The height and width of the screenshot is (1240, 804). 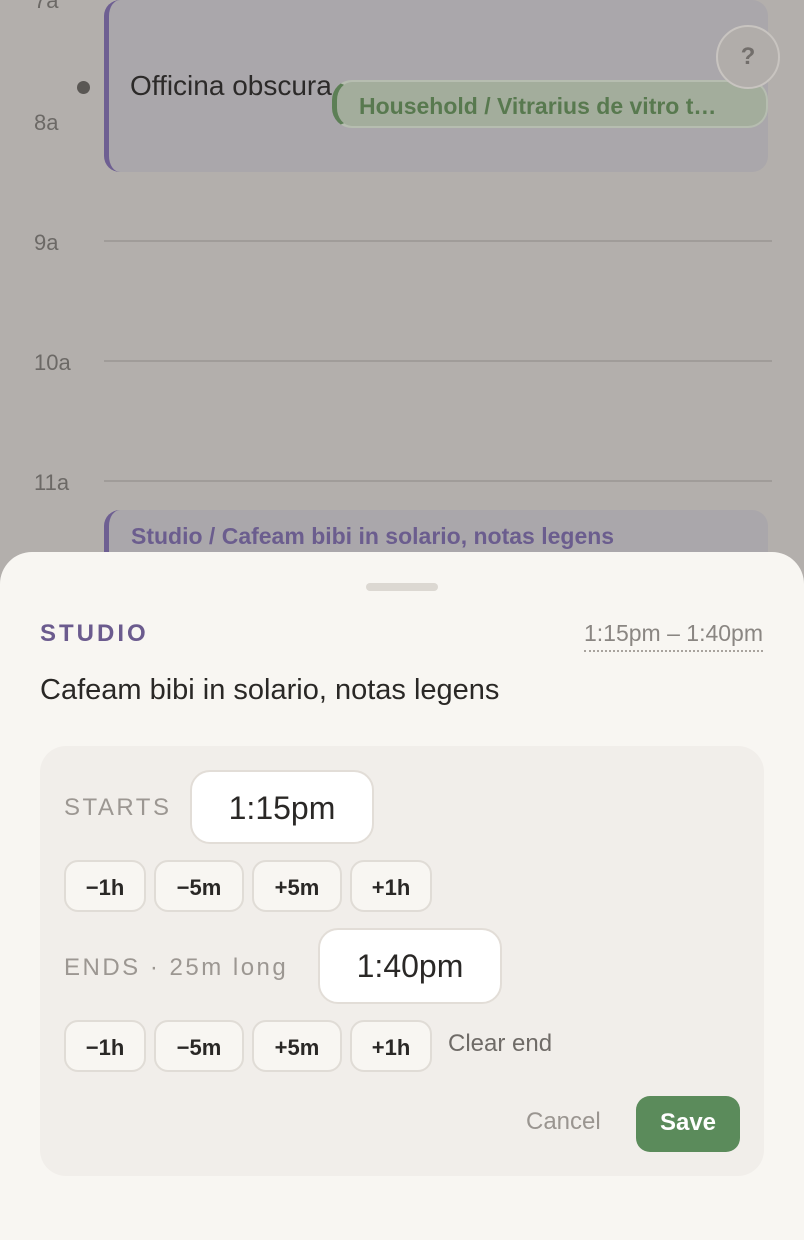 I want to click on start-minus-5m-button: −5m, so click(x=199, y=886).